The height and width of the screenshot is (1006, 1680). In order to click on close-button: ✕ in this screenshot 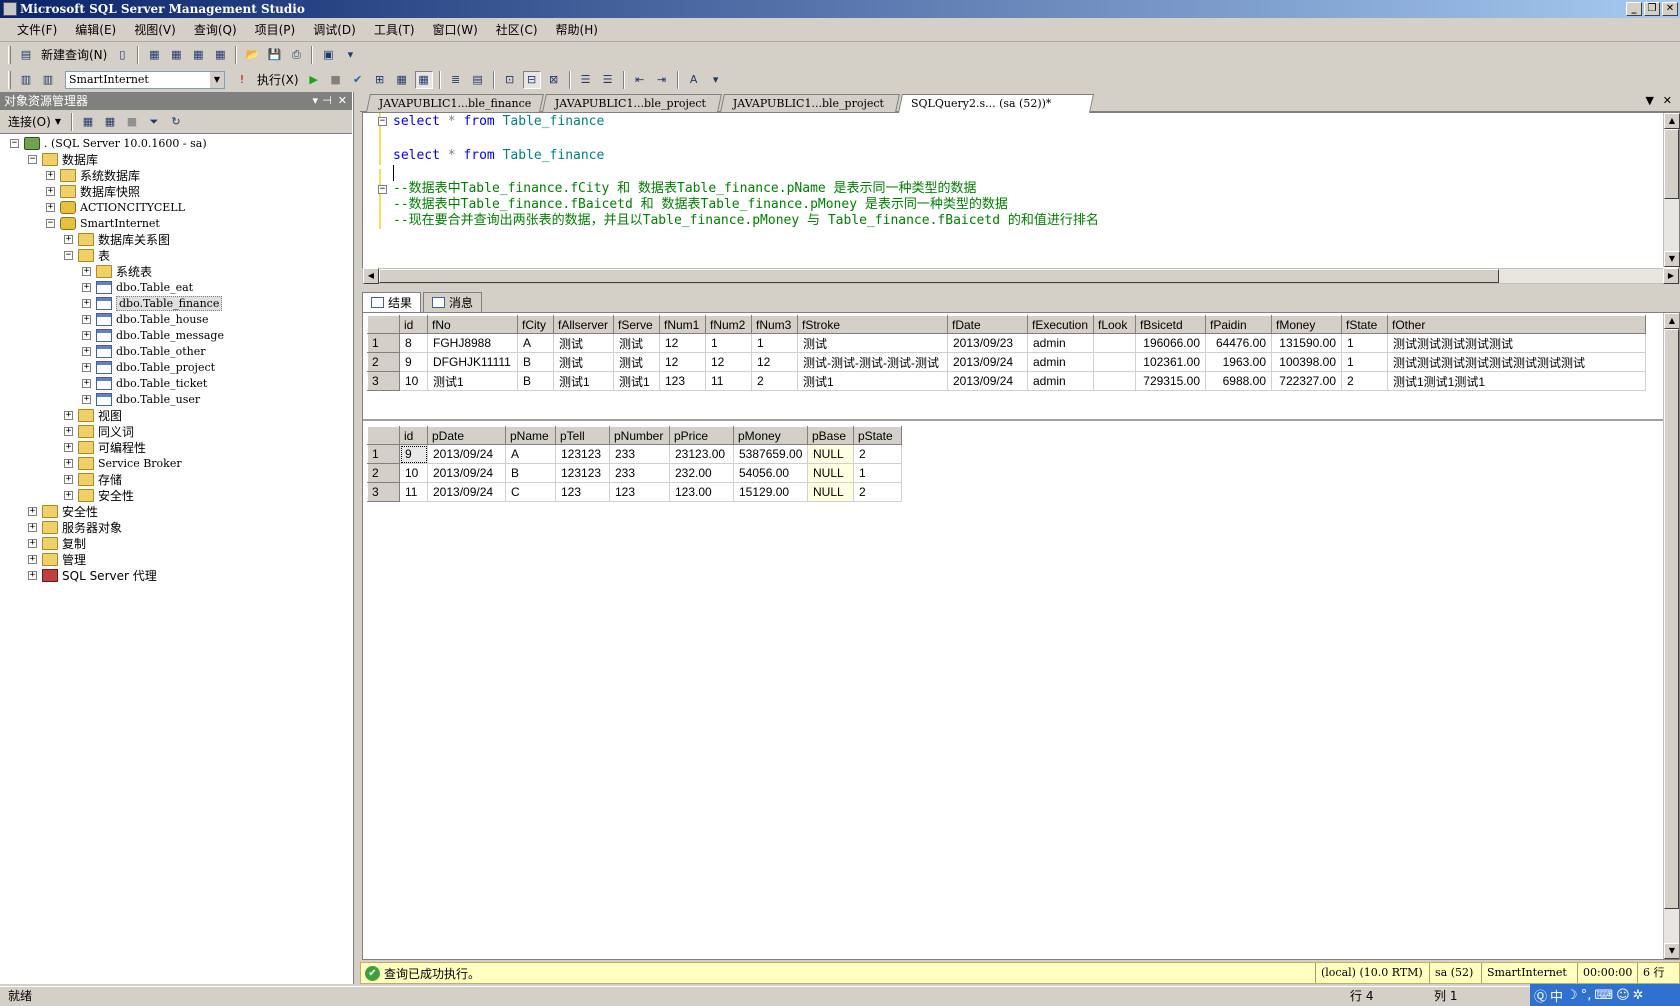, I will do `click(1670, 9)`.